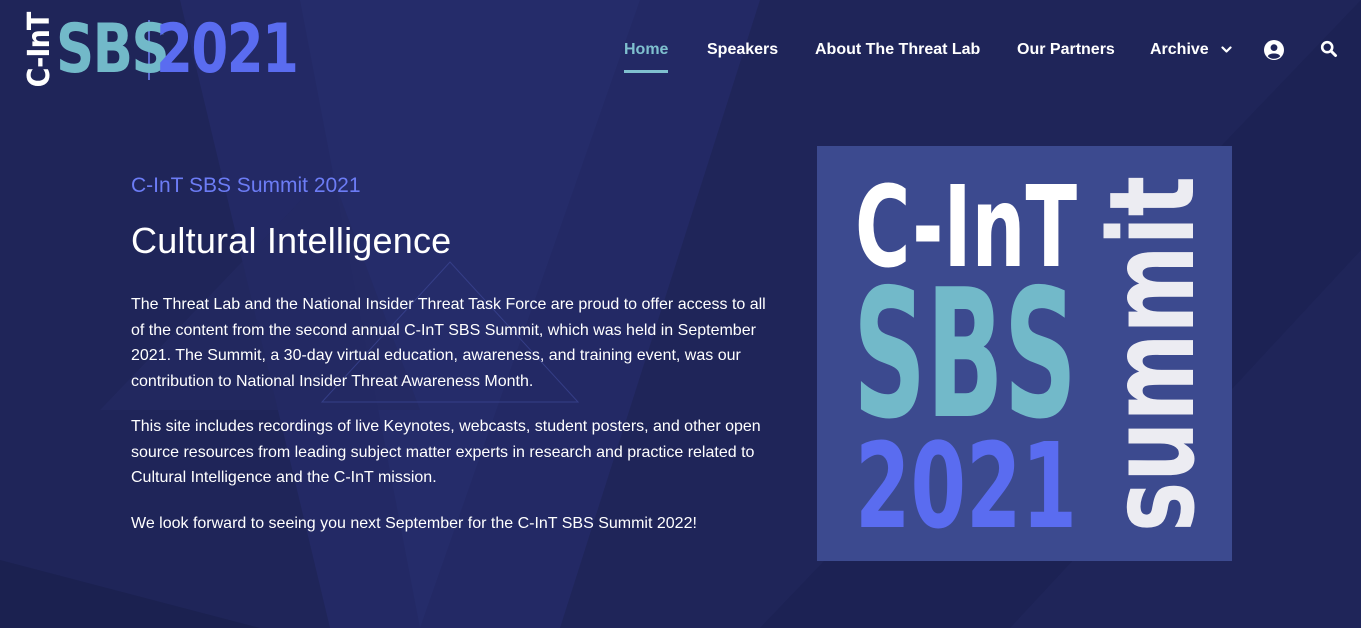 This screenshot has height=628, width=1361. Describe the element at coordinates (1191, 50) in the screenshot. I see `nav-item-archive: Archive` at that location.